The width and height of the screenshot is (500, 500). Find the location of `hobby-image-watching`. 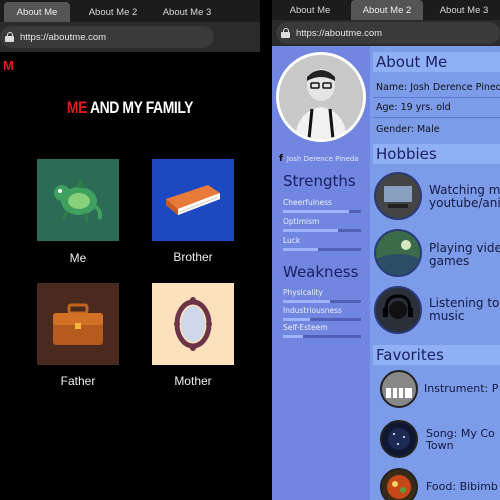

hobby-image-watching is located at coordinates (398, 196).